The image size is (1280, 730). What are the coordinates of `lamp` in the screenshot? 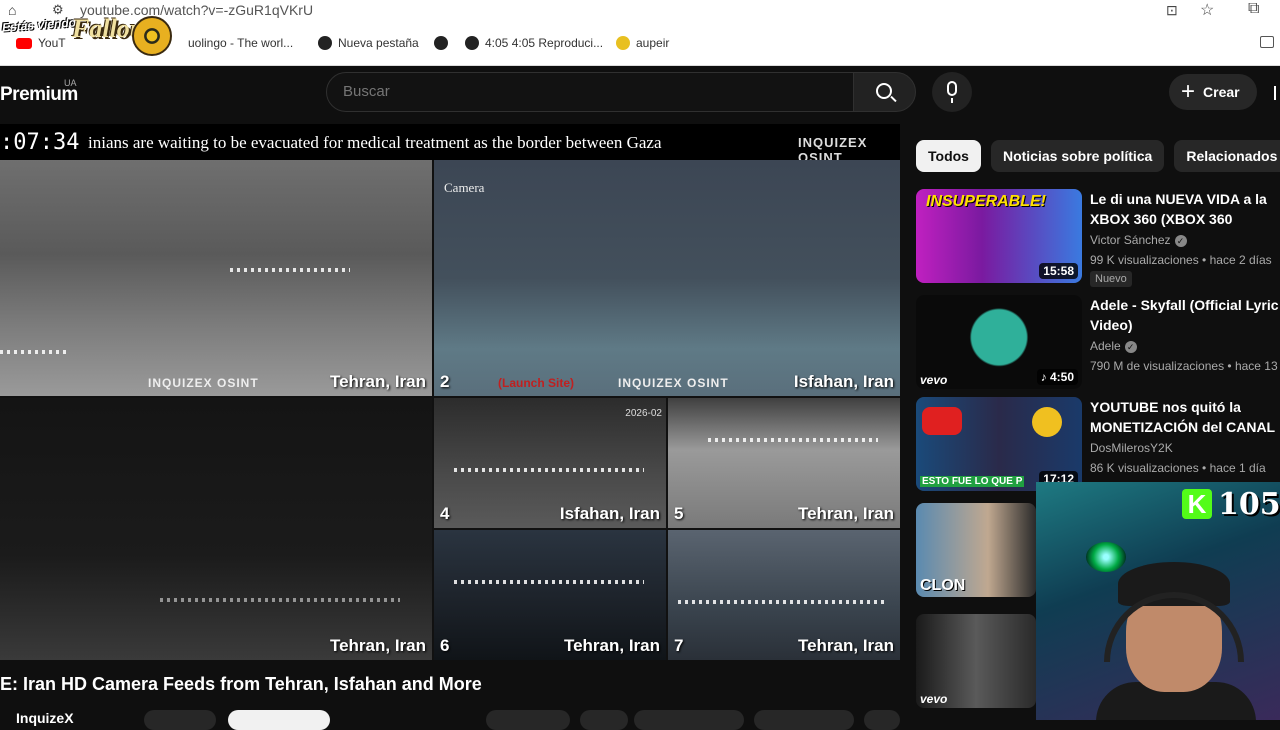 It's located at (1106, 557).